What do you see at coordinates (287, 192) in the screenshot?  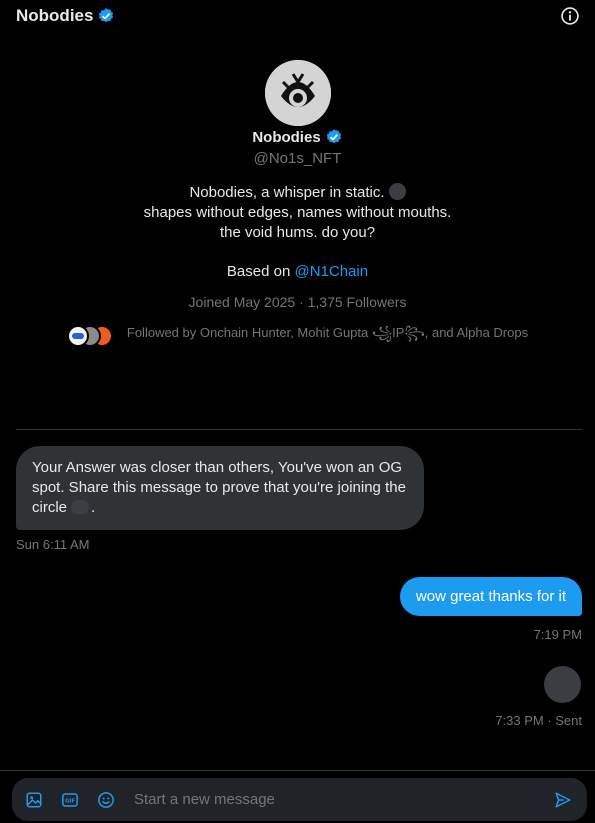 I see `bio-line-1: Nobodies, a whisper in static.` at bounding box center [287, 192].